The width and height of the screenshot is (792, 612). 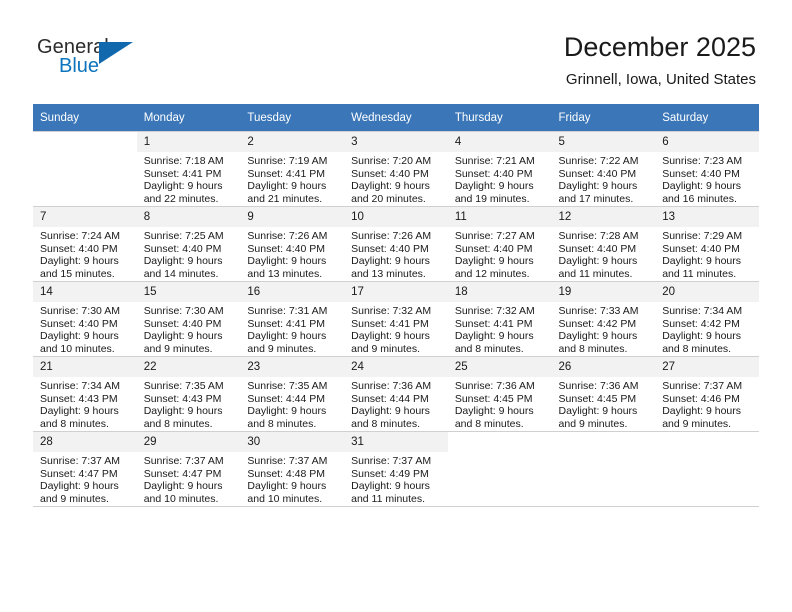 What do you see at coordinates (79, 473) in the screenshot?
I see `sunset-text: Sunset: 4:47 PM` at bounding box center [79, 473].